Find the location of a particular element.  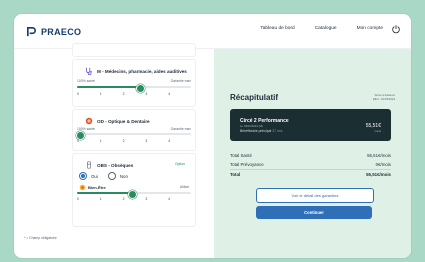

nav-catalogue: Catalogue is located at coordinates (326, 28).